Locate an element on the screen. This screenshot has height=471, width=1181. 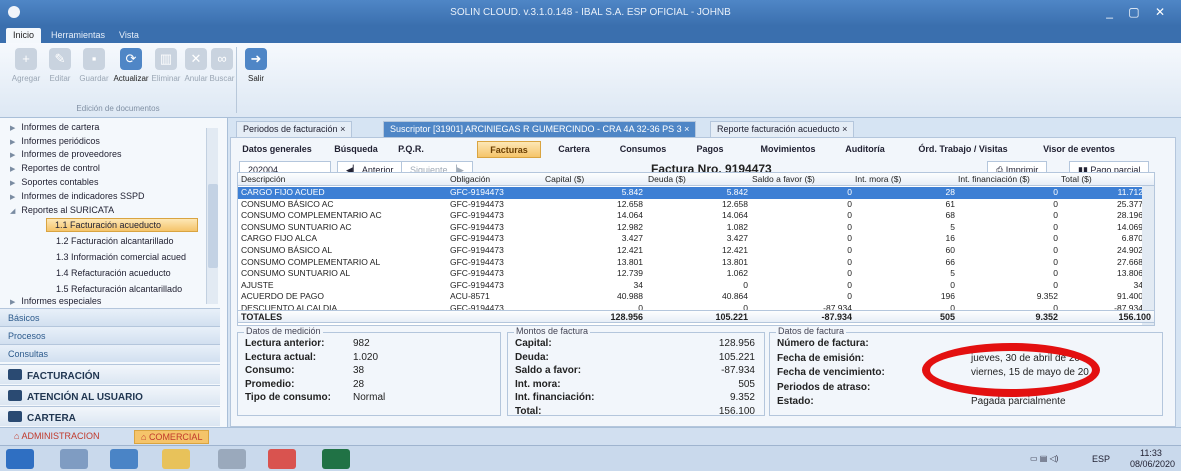
start-icon is located at coordinates (20, 459).